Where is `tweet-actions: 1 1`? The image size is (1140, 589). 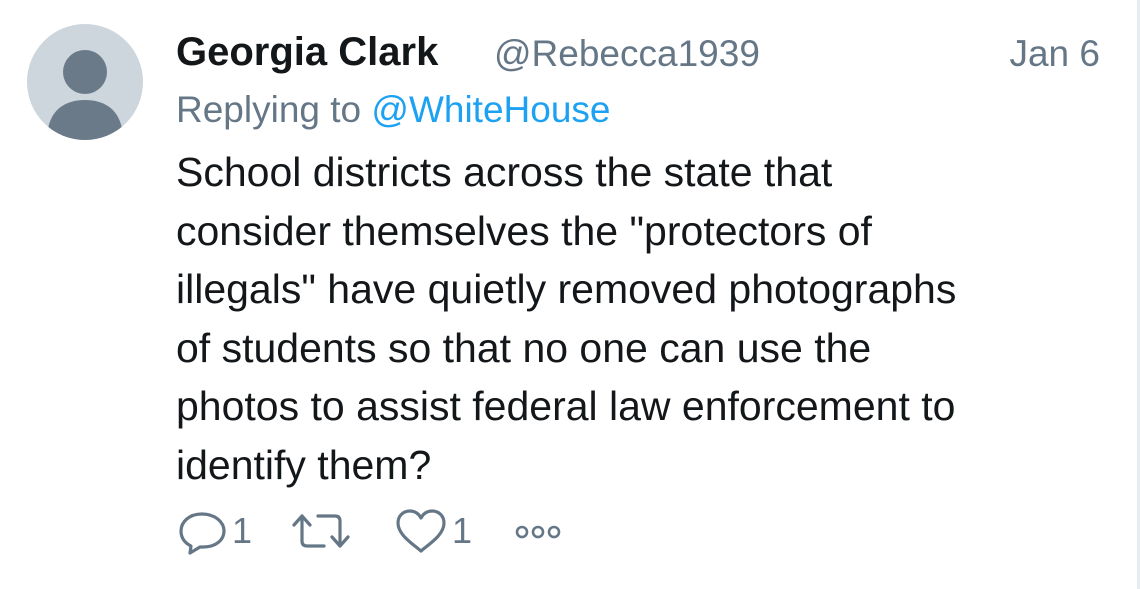
tweet-actions: 1 1 is located at coordinates (426, 531).